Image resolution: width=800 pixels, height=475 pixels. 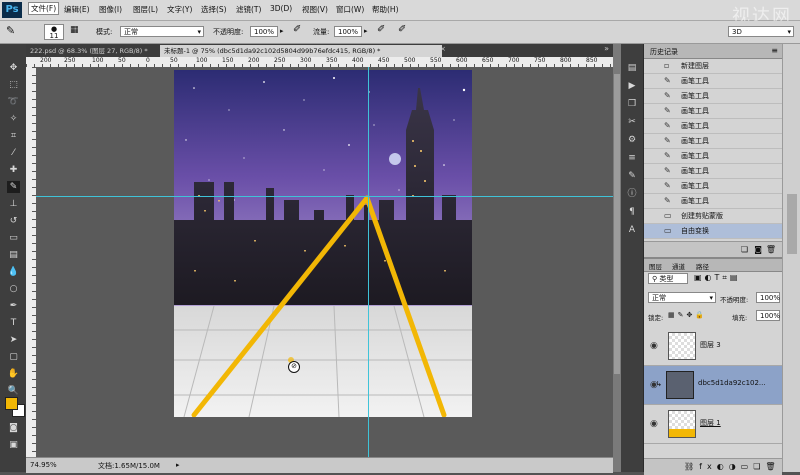 I want to click on flow-input: 100%, so click(x=348, y=31).